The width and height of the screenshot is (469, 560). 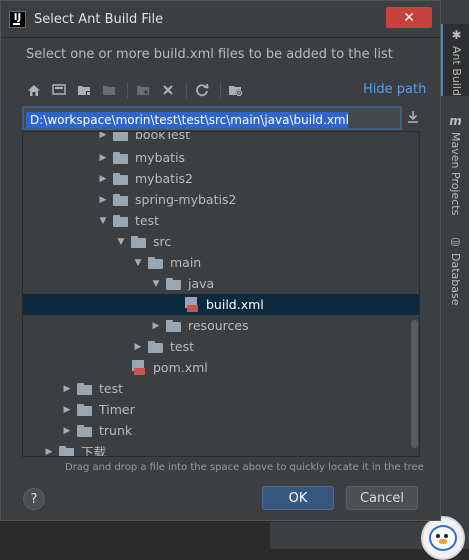 I want to click on tree-row-label: Timer, so click(x=117, y=409).